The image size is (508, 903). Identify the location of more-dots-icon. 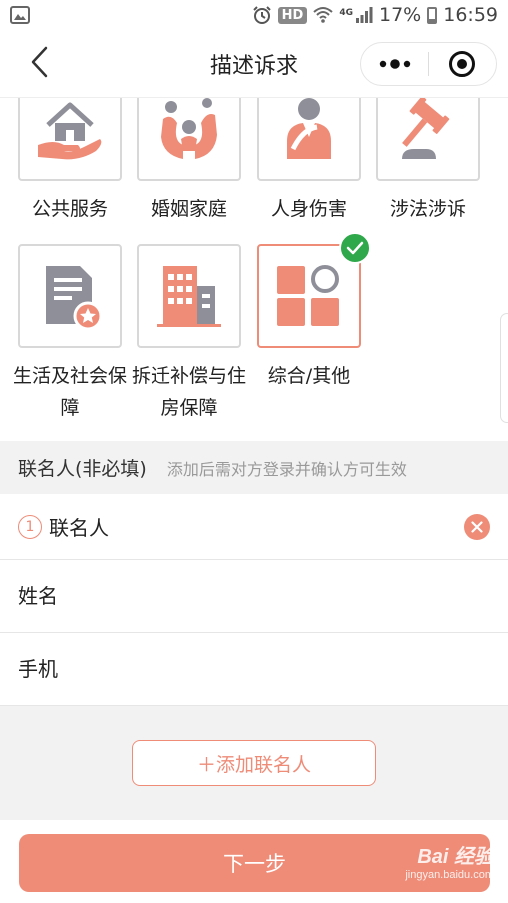
(394, 64).